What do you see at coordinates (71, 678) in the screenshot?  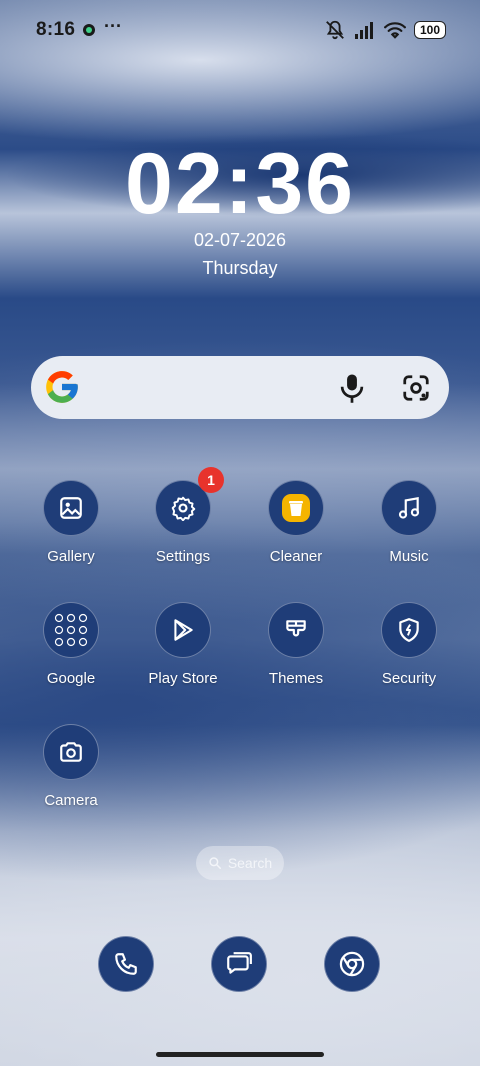 I see `app-label: Google` at bounding box center [71, 678].